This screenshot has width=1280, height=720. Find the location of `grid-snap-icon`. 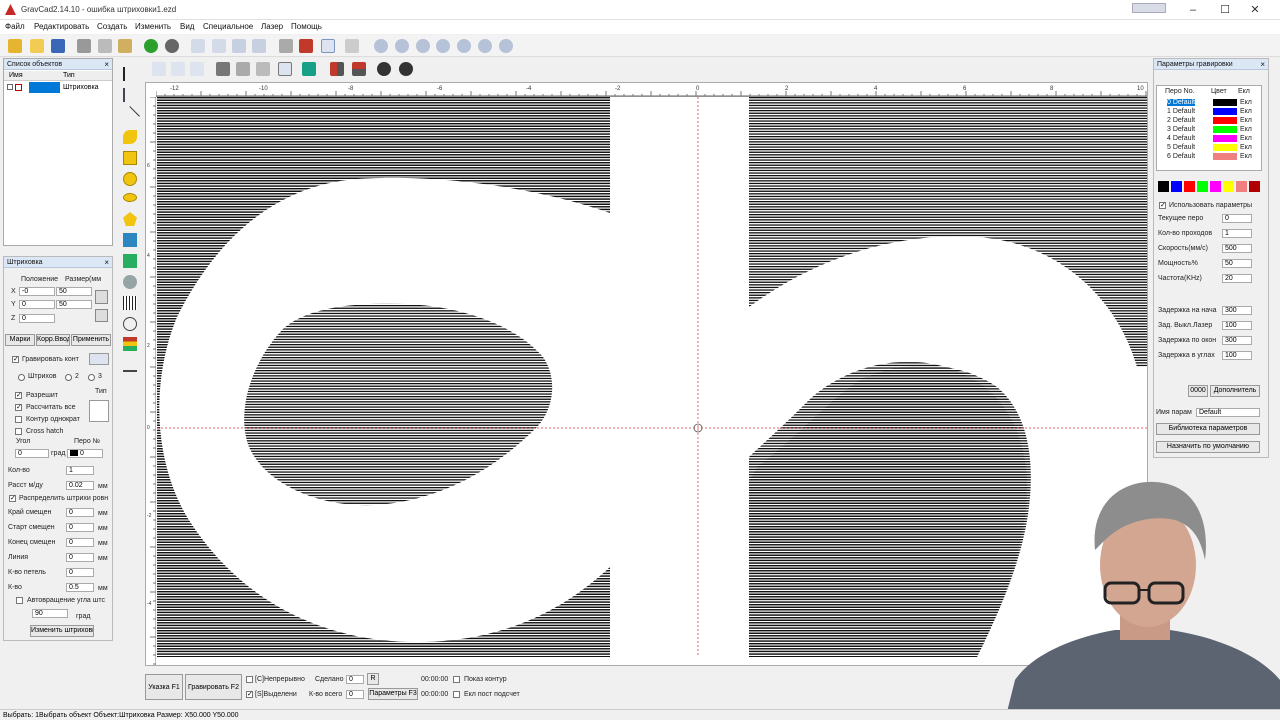

grid-snap-icon is located at coordinates (159, 69).